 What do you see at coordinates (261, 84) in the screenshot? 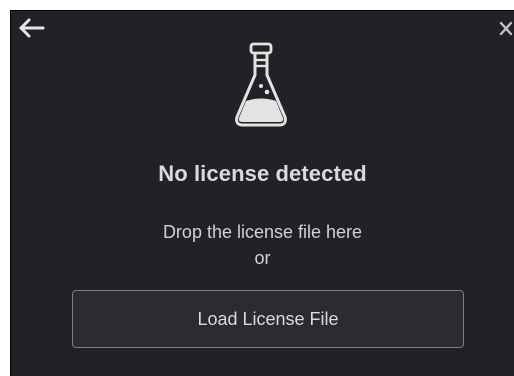
I see `flask-icon` at bounding box center [261, 84].